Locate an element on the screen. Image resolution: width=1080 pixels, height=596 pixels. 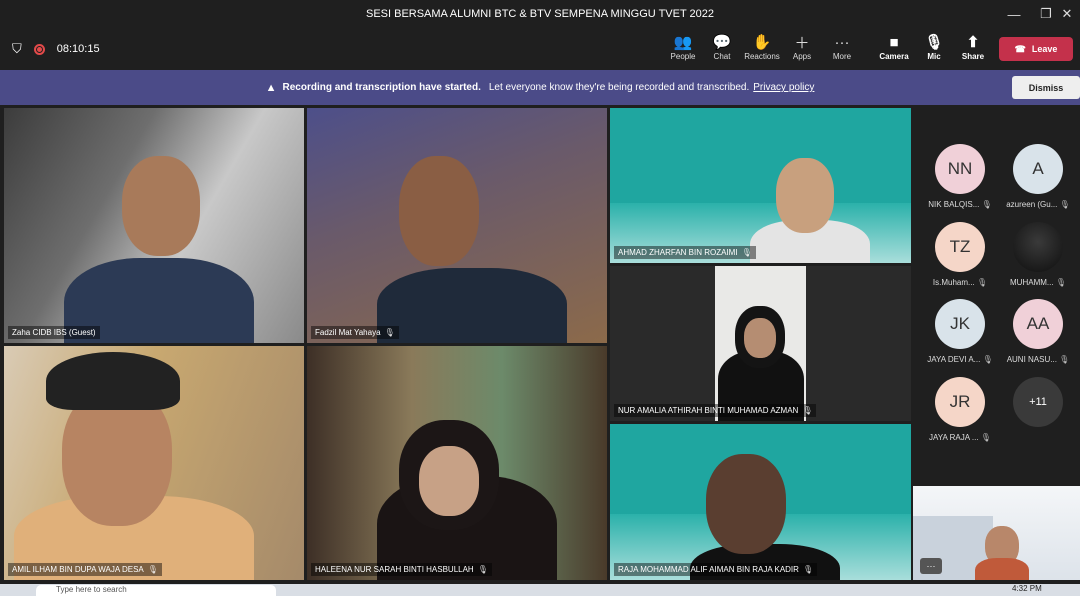
participant-card: A azureen (Gu... 🎙 is located at coordinates (1038, 184).